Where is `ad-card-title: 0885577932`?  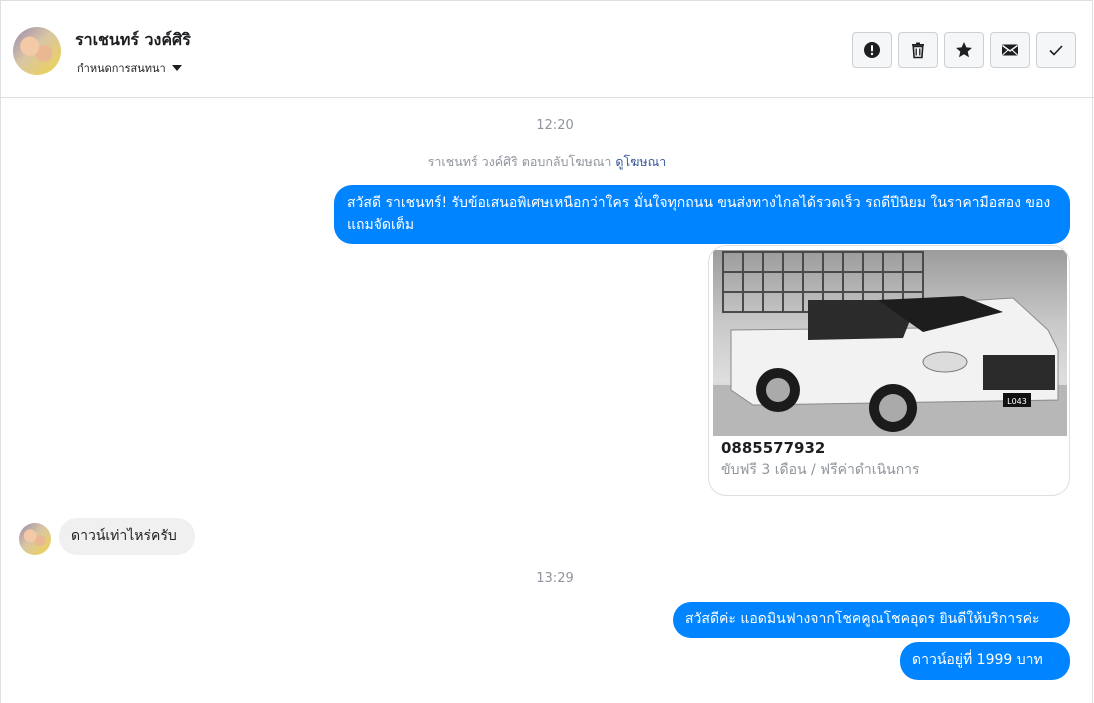 ad-card-title: 0885577932 is located at coordinates (773, 448).